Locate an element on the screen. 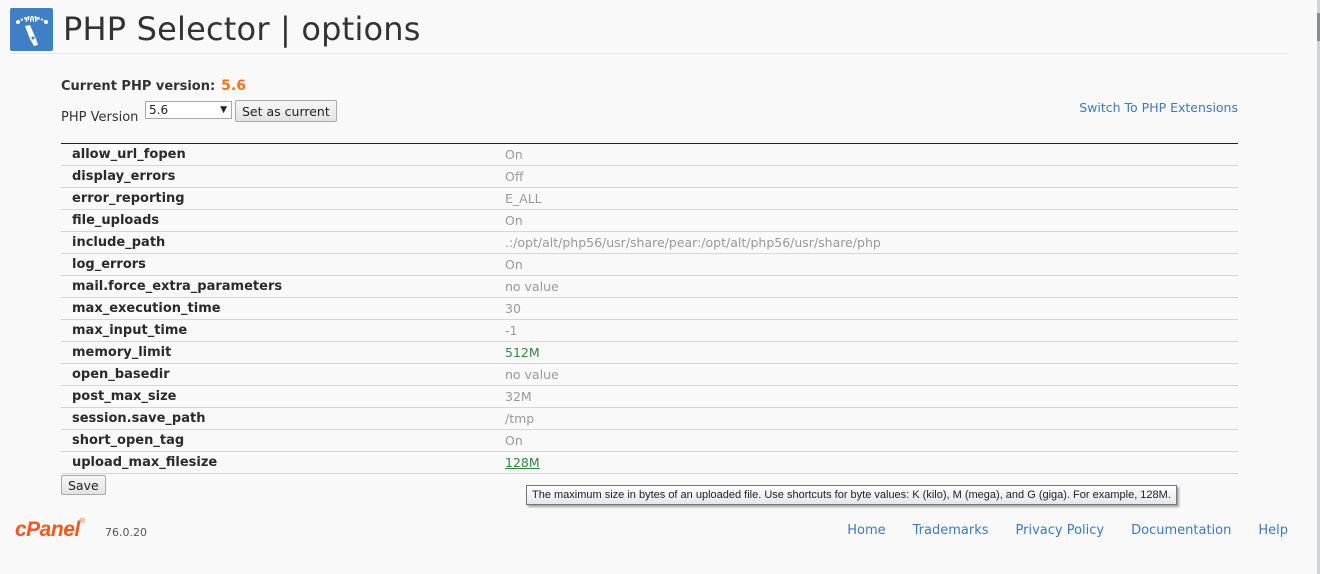  option-row: upload_max_filesize 128M is located at coordinates (649, 463).